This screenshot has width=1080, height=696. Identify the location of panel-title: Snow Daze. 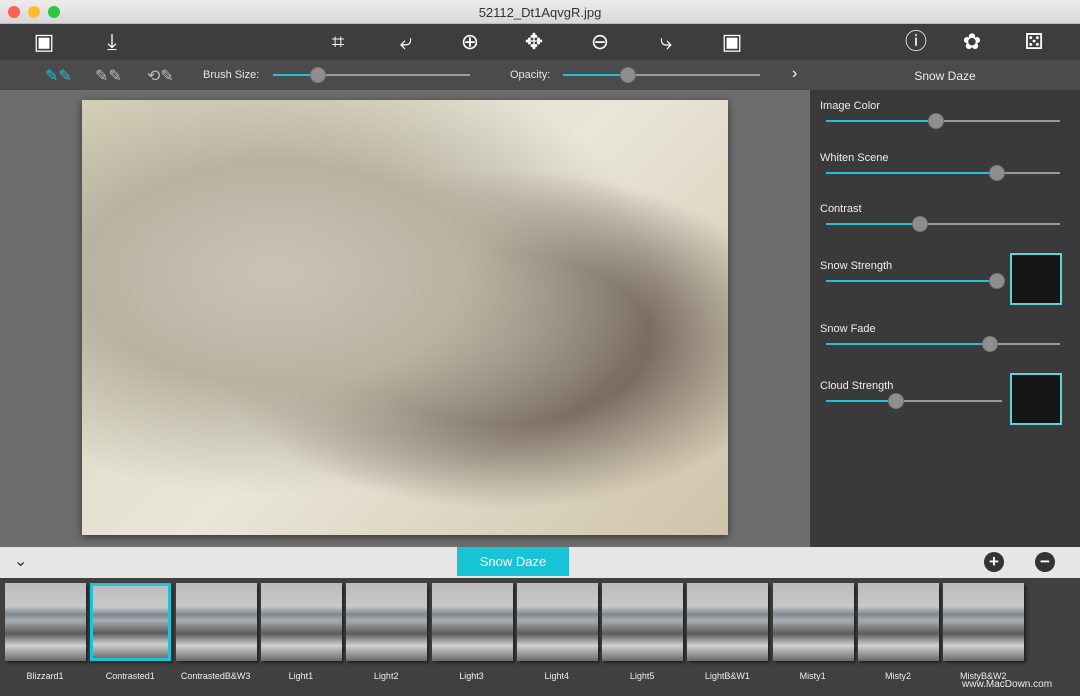
(945, 76).